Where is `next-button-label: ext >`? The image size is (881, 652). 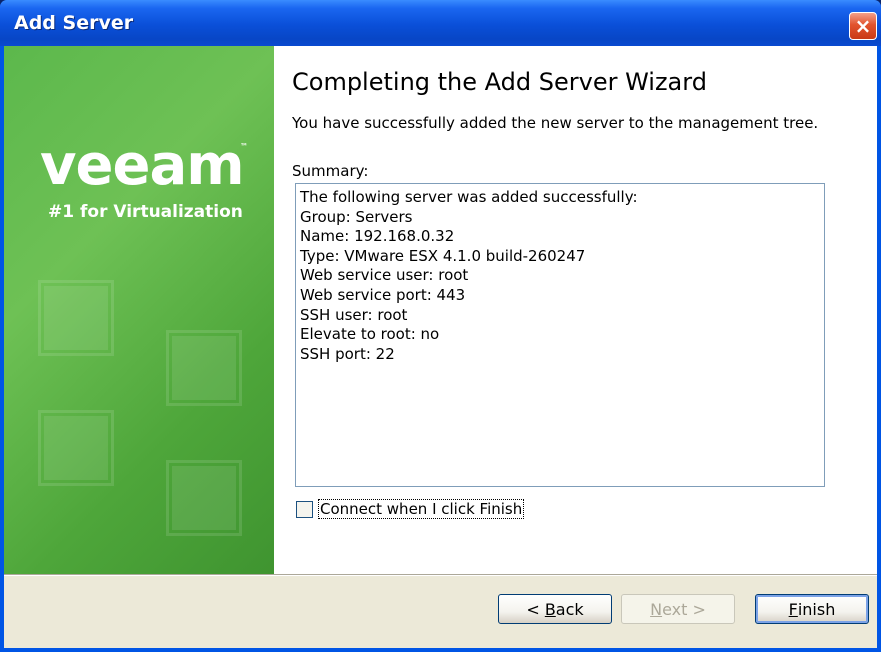 next-button-label: ext > is located at coordinates (684, 609).